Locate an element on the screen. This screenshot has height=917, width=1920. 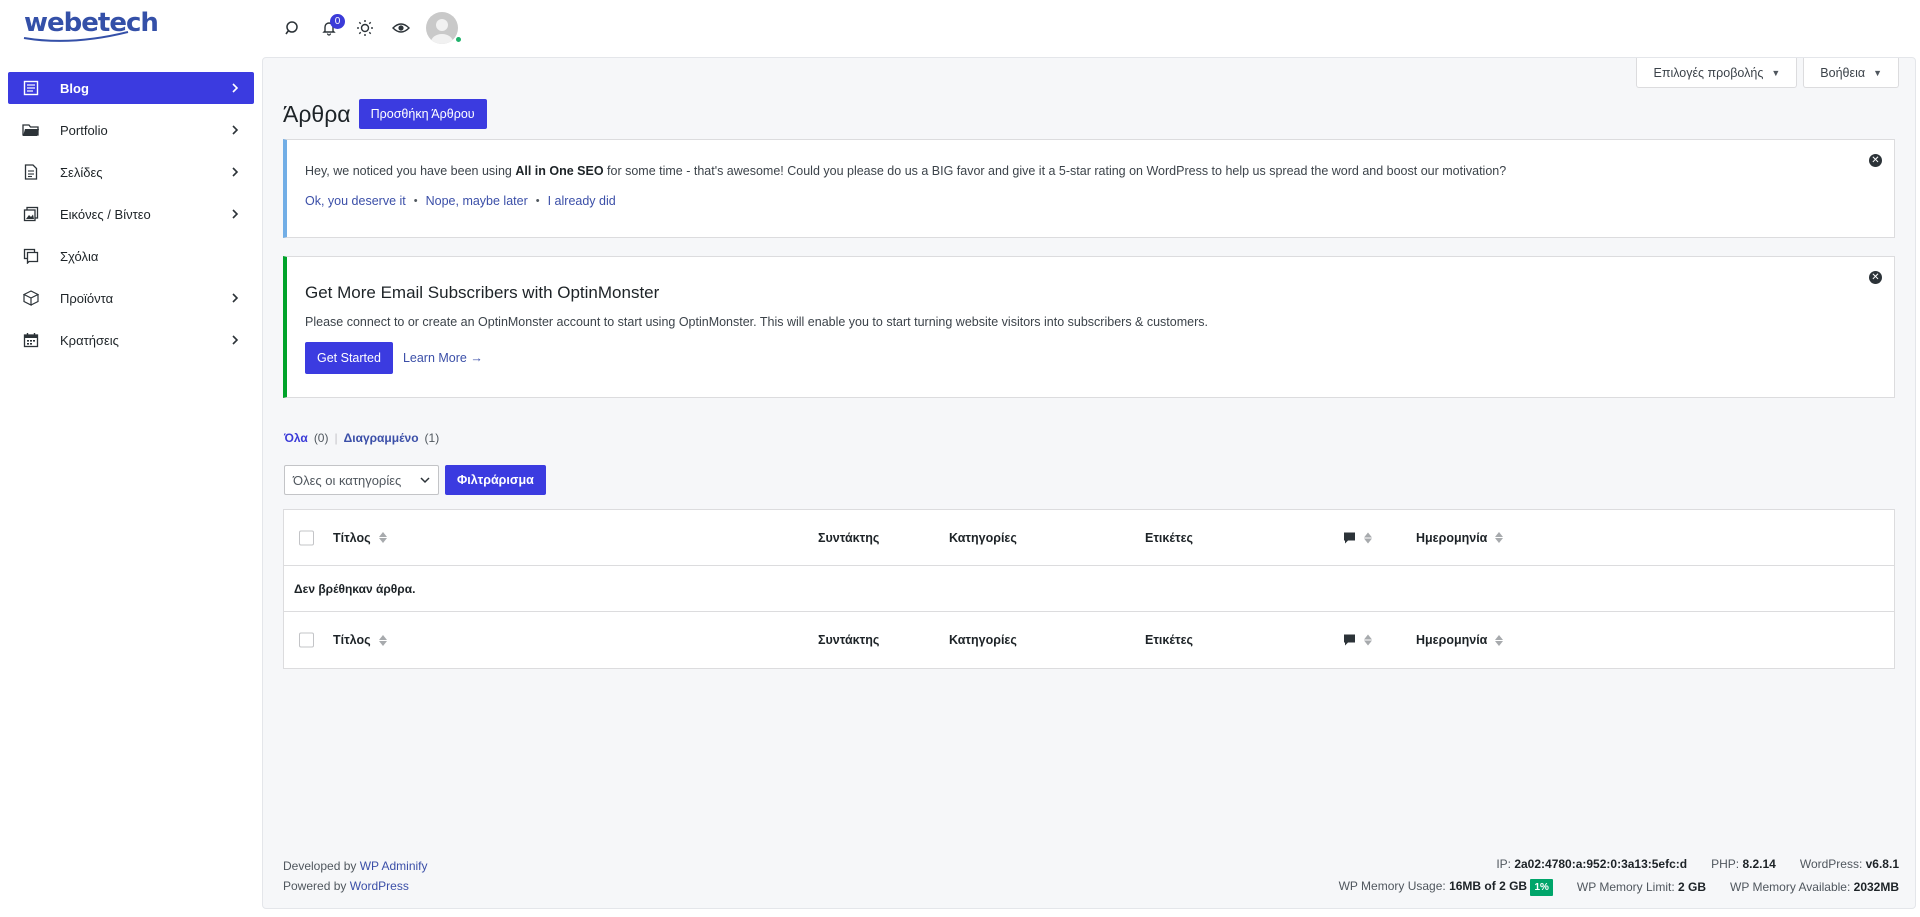
seo-notice-text-start: Hey, we noticed you have been using is located at coordinates (410, 171).